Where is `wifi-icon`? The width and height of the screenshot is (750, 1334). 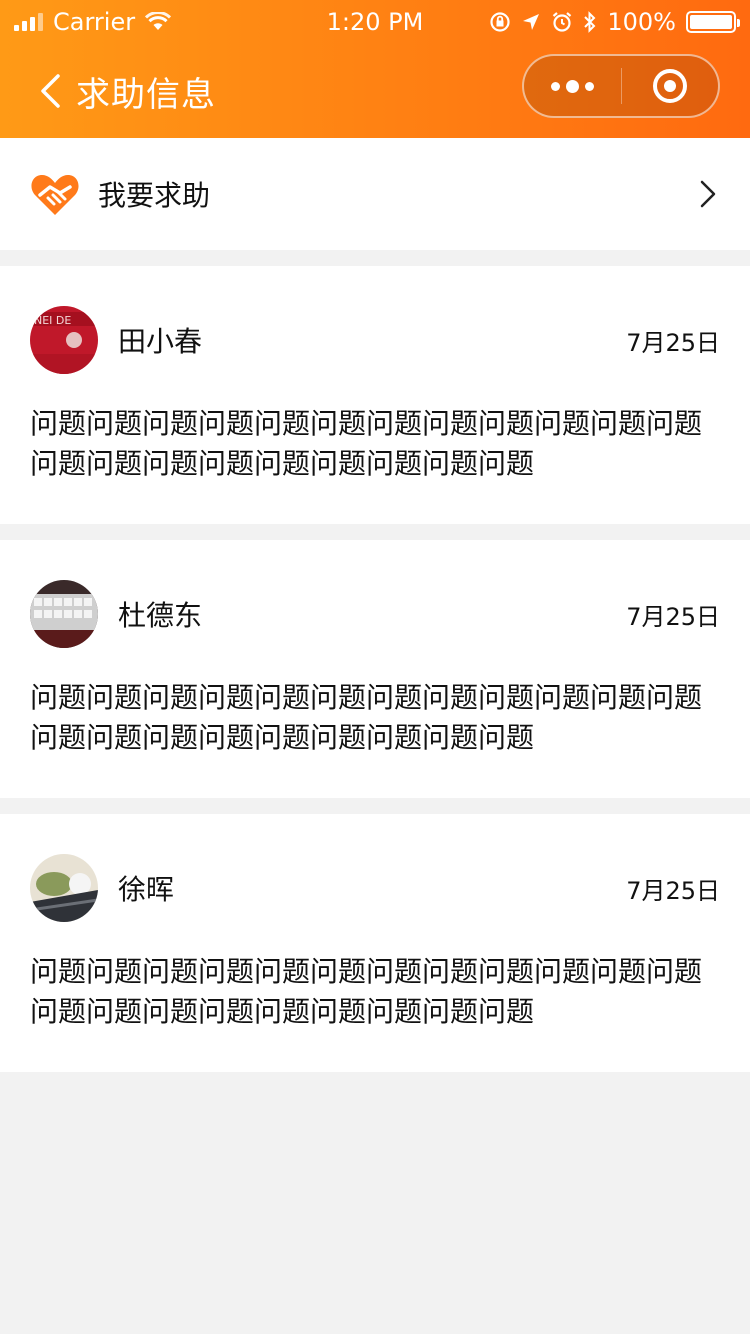 wifi-icon is located at coordinates (158, 21).